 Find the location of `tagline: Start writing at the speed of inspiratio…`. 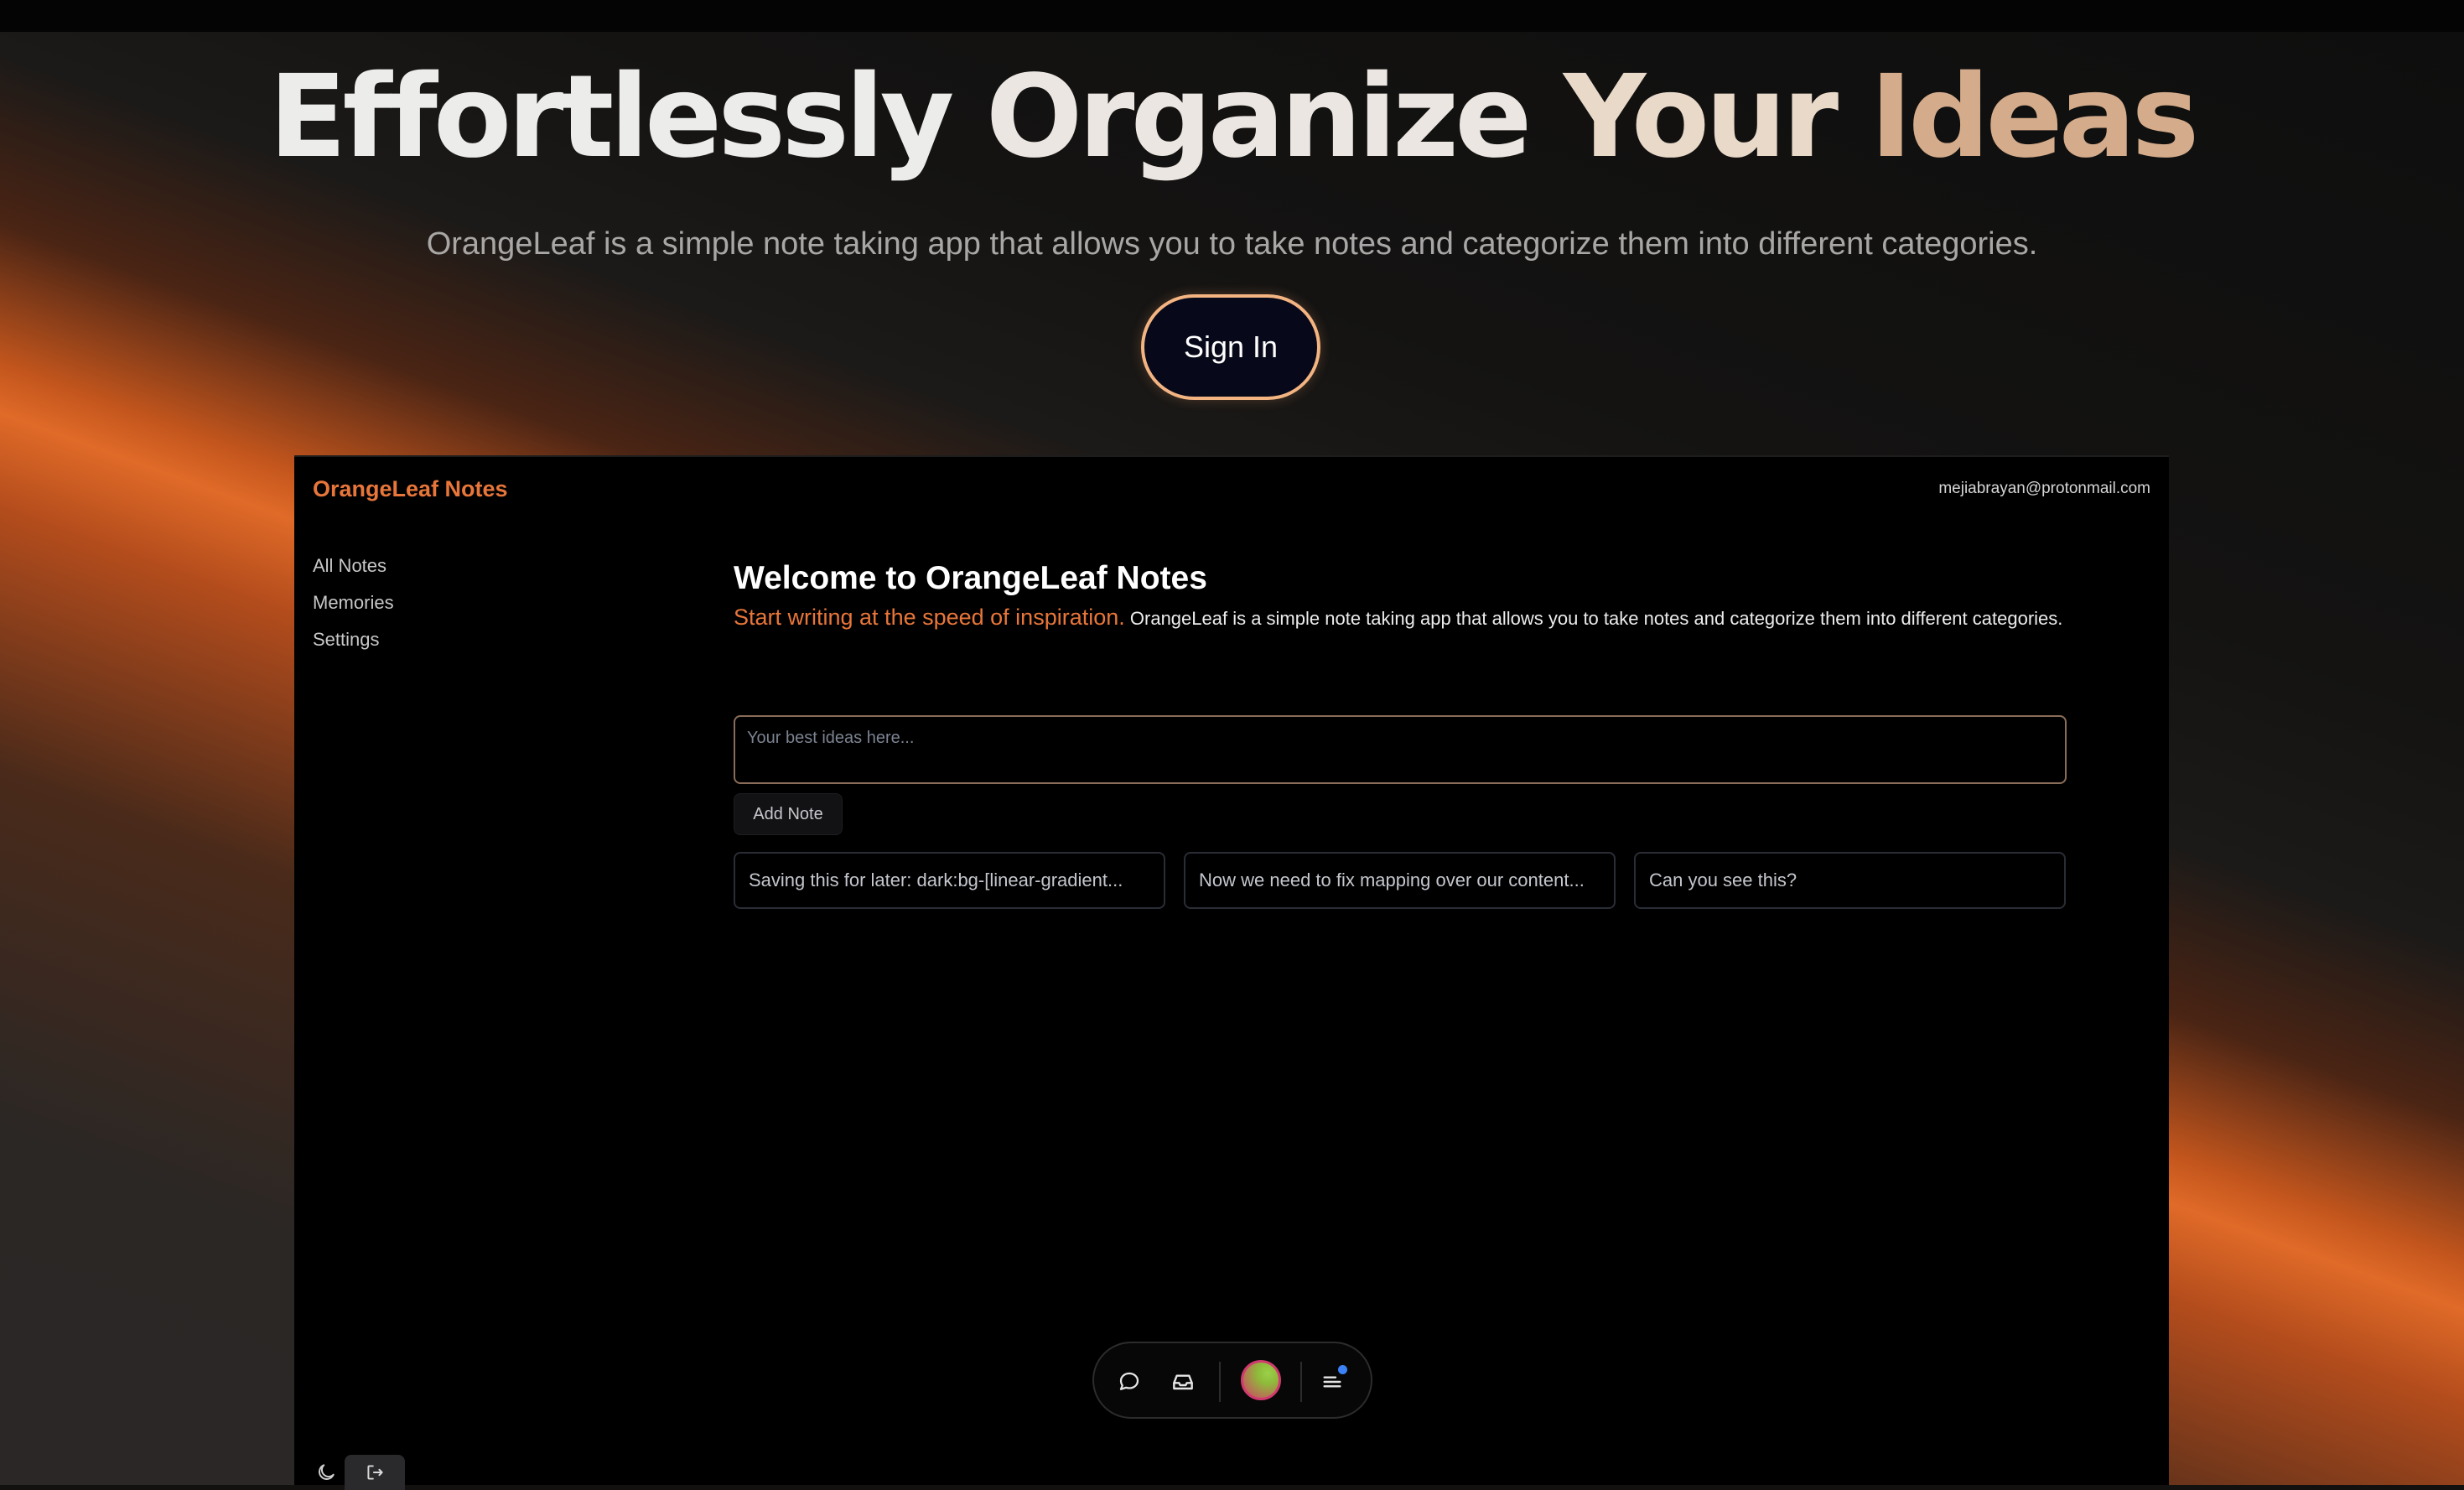

tagline: Start writing at the speed of inspiratio… is located at coordinates (930, 617).